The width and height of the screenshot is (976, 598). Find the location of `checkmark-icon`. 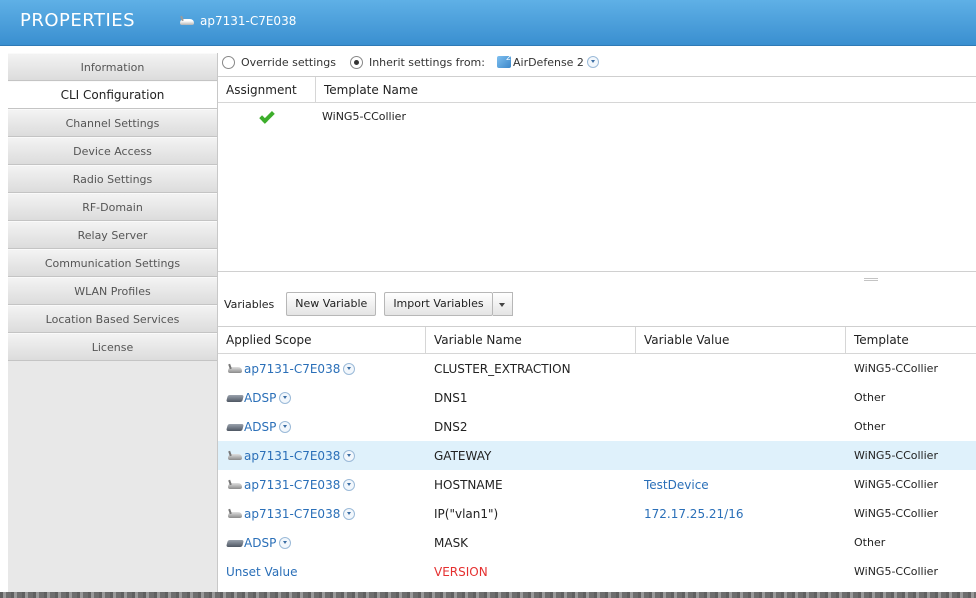

checkmark-icon is located at coordinates (267, 116).